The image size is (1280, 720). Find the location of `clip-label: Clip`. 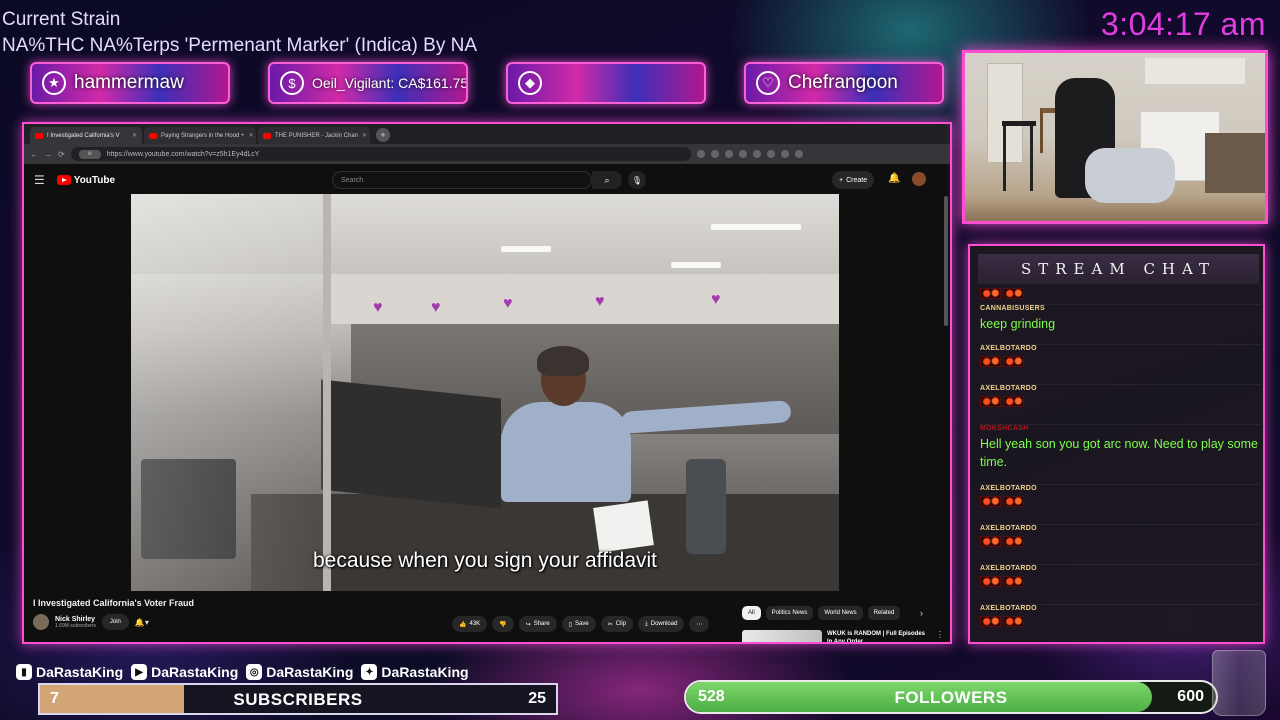

clip-label: Clip is located at coordinates (621, 624).